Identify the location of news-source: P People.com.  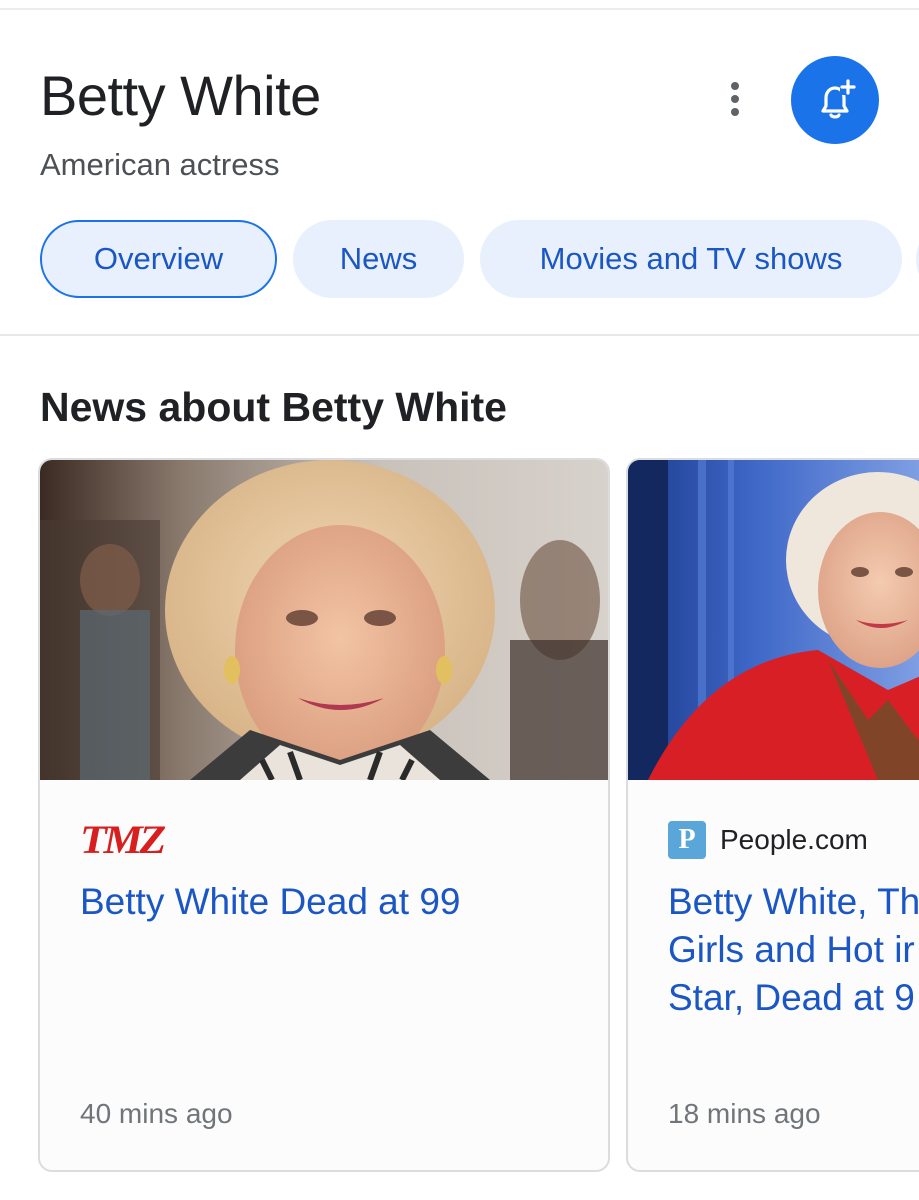
(768, 840).